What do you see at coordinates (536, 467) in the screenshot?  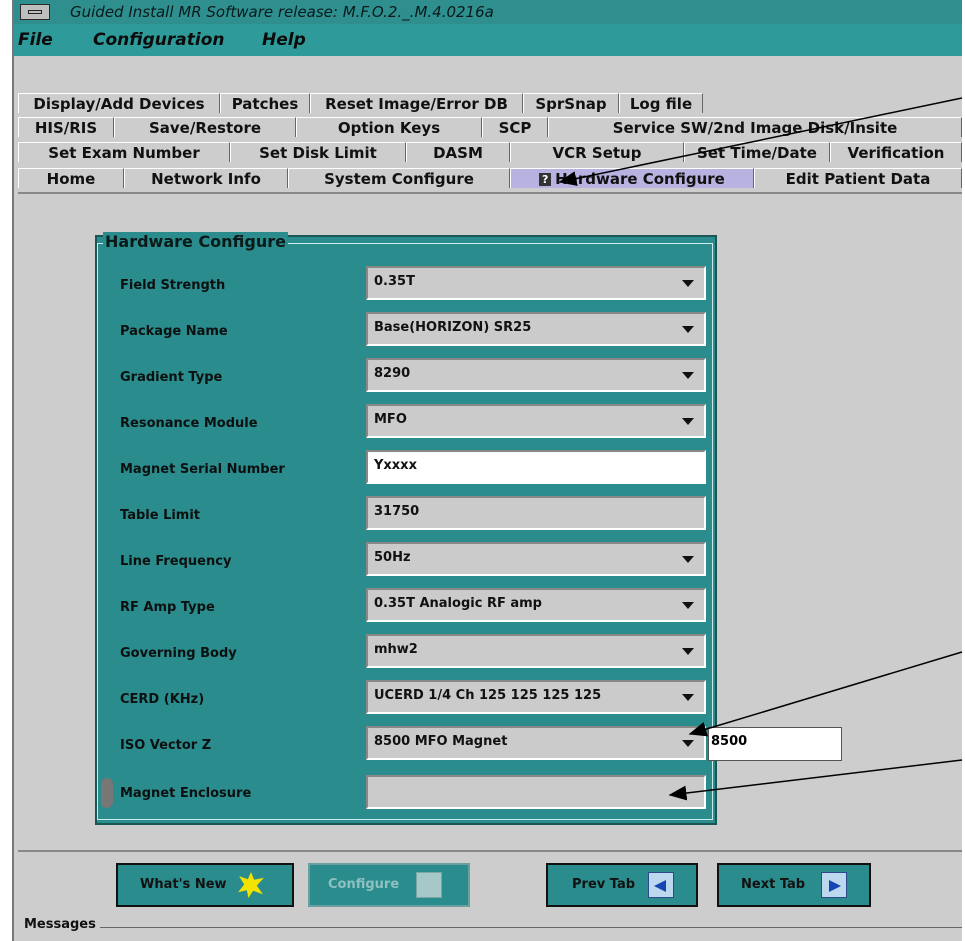 I see `magnet-serial-number-input: Yxxxx` at bounding box center [536, 467].